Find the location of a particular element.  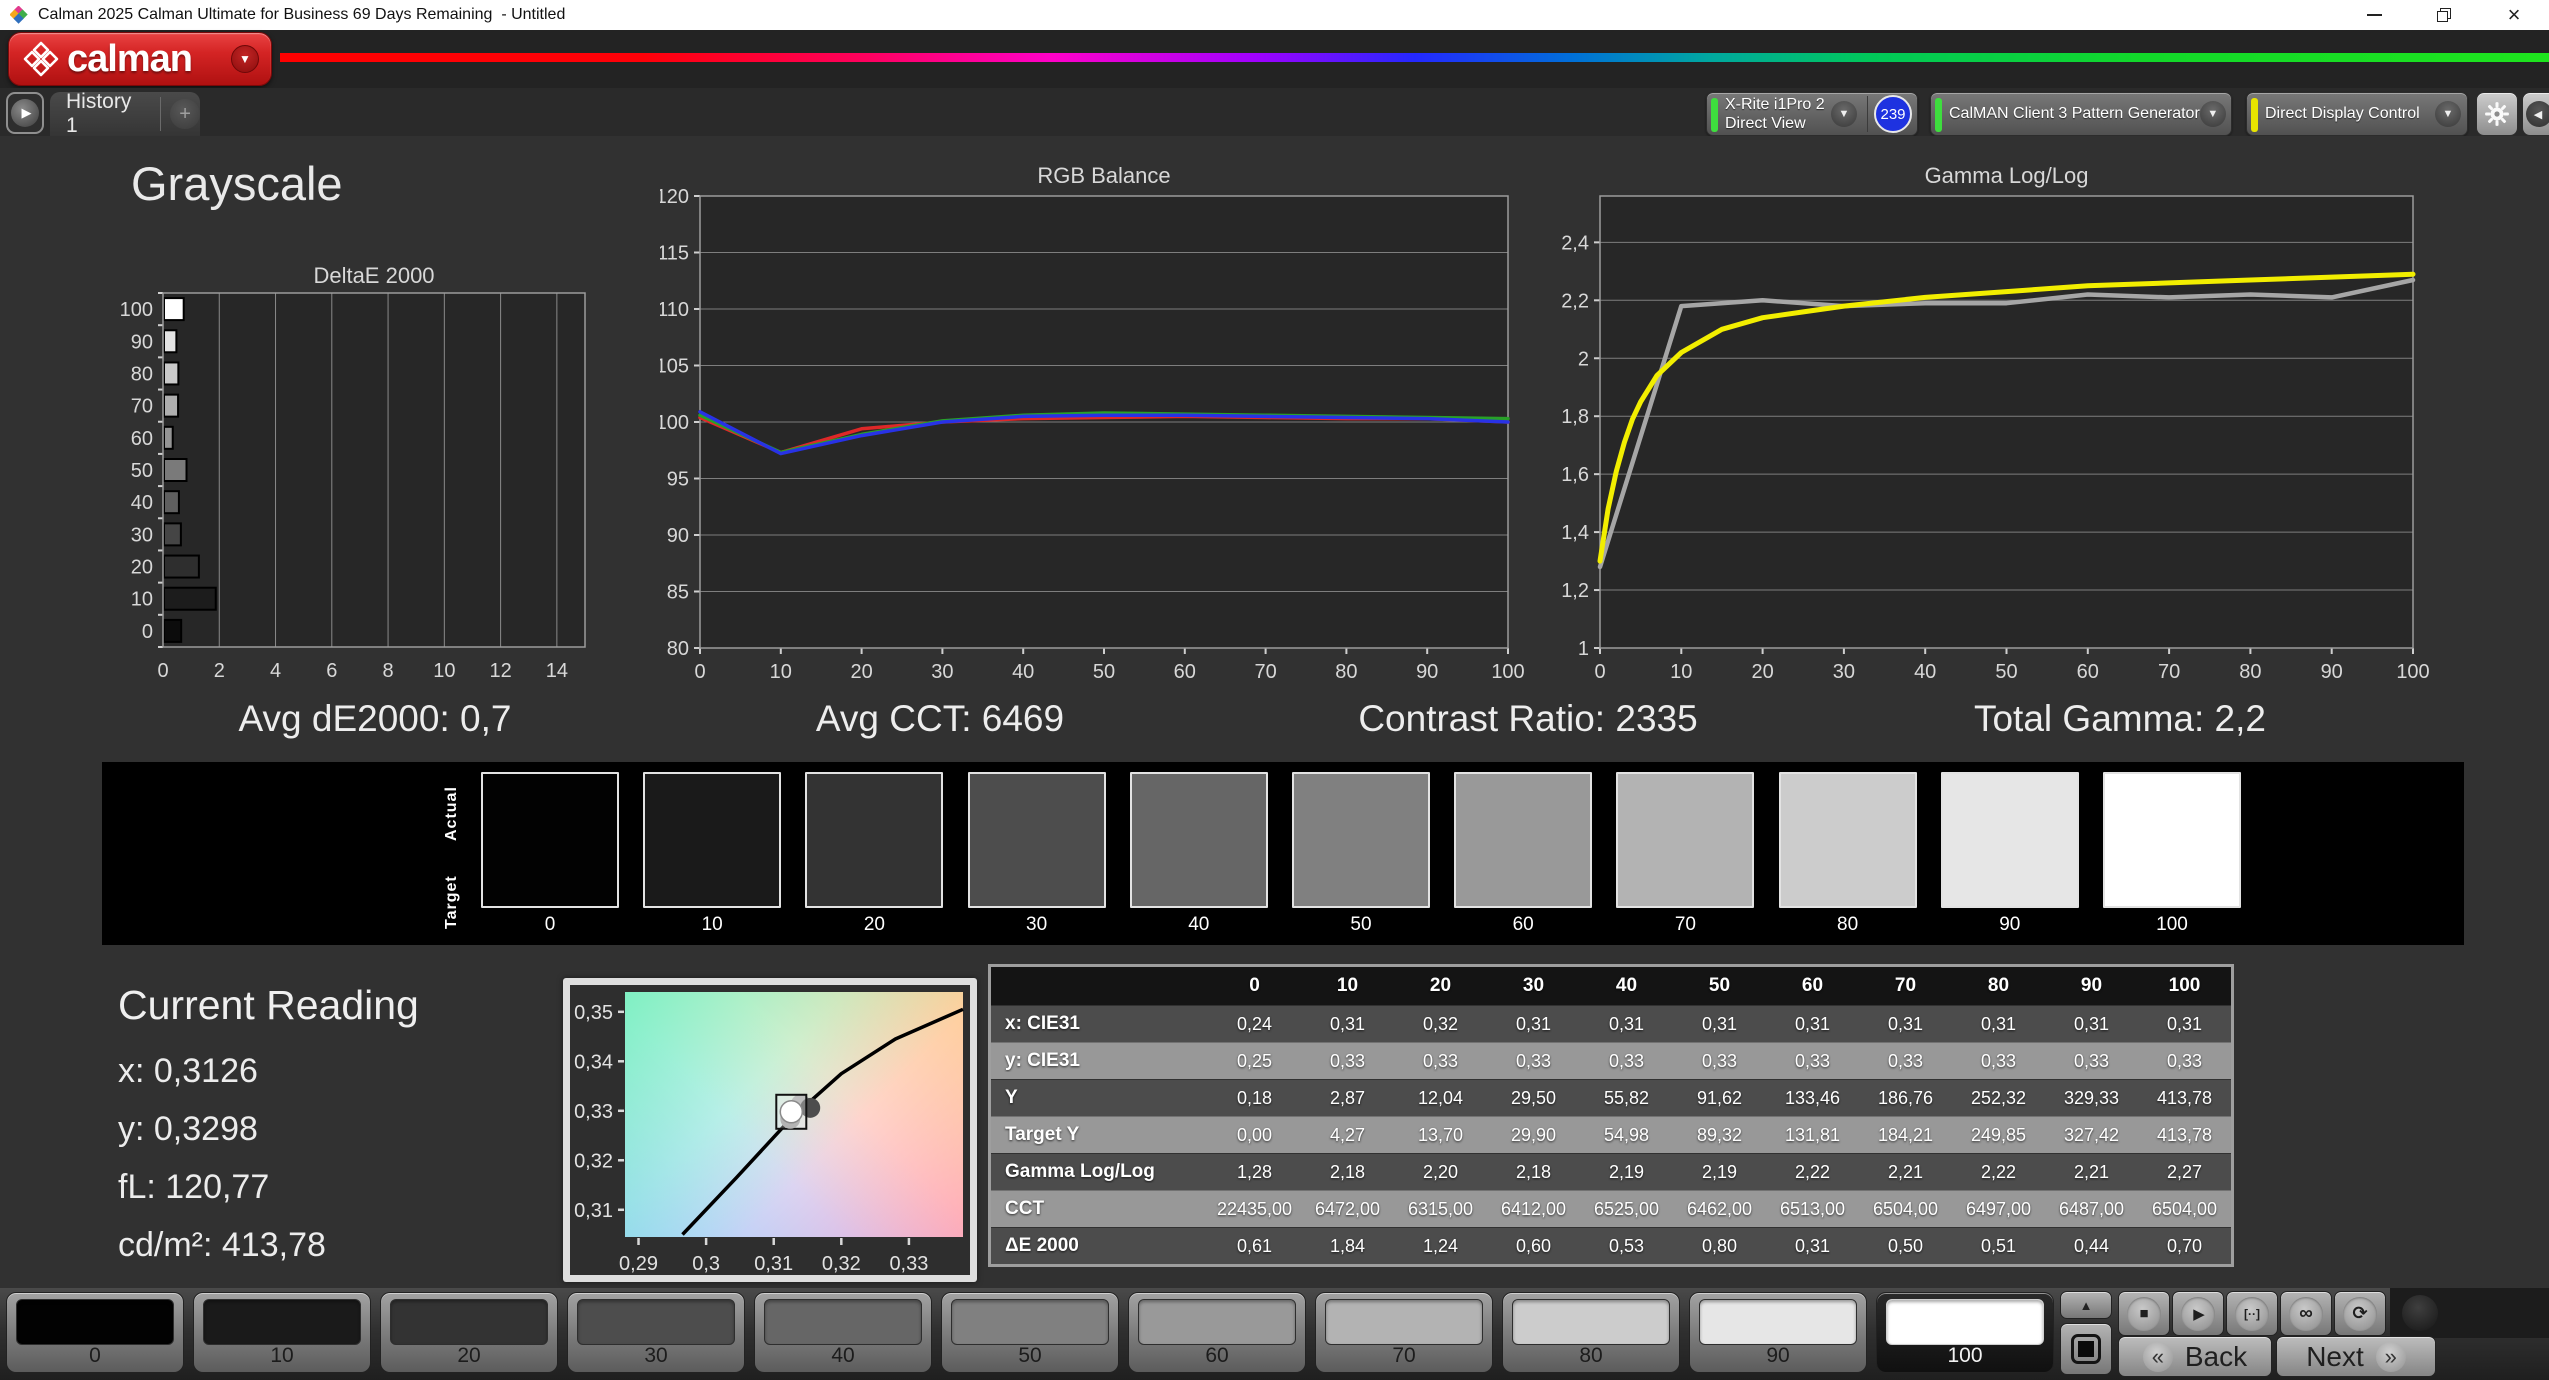

svg-text: 2,2 is located at coordinates (1575, 301).